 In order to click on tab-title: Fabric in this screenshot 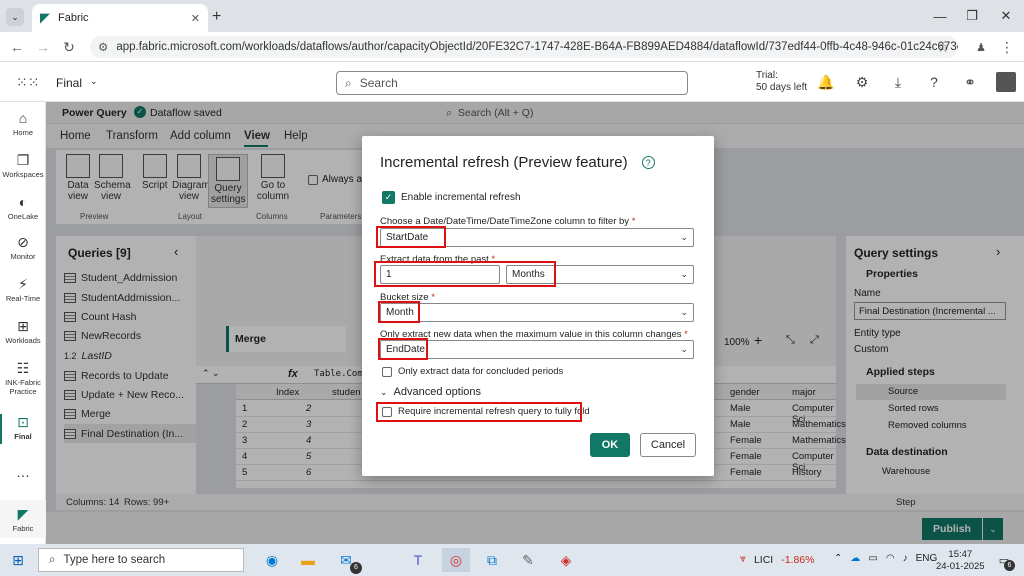, I will do `click(73, 18)`.